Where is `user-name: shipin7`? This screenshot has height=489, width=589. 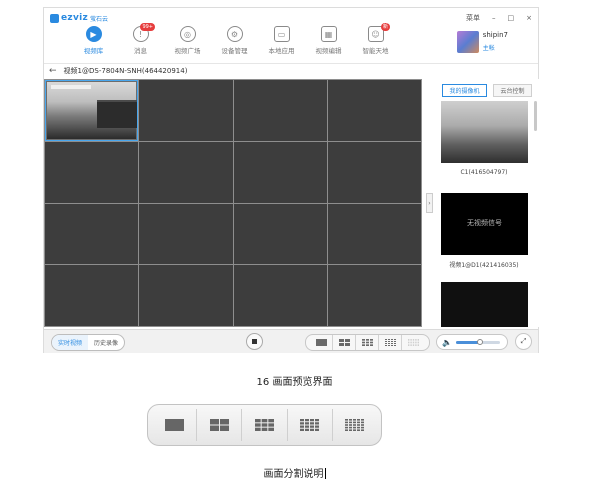 user-name: shipin7 is located at coordinates (495, 35).